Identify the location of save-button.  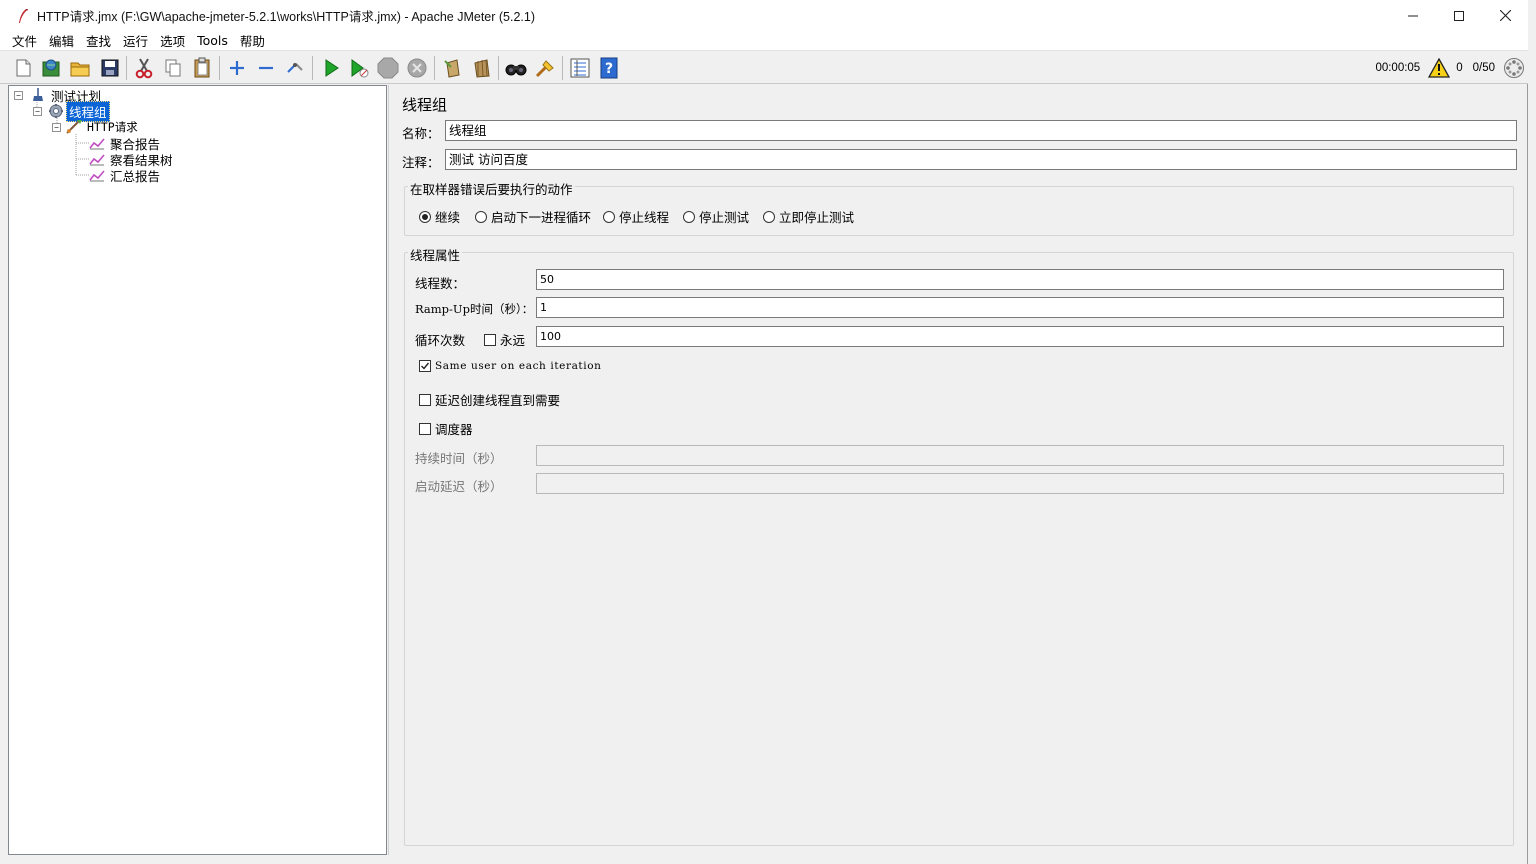
(110, 68).